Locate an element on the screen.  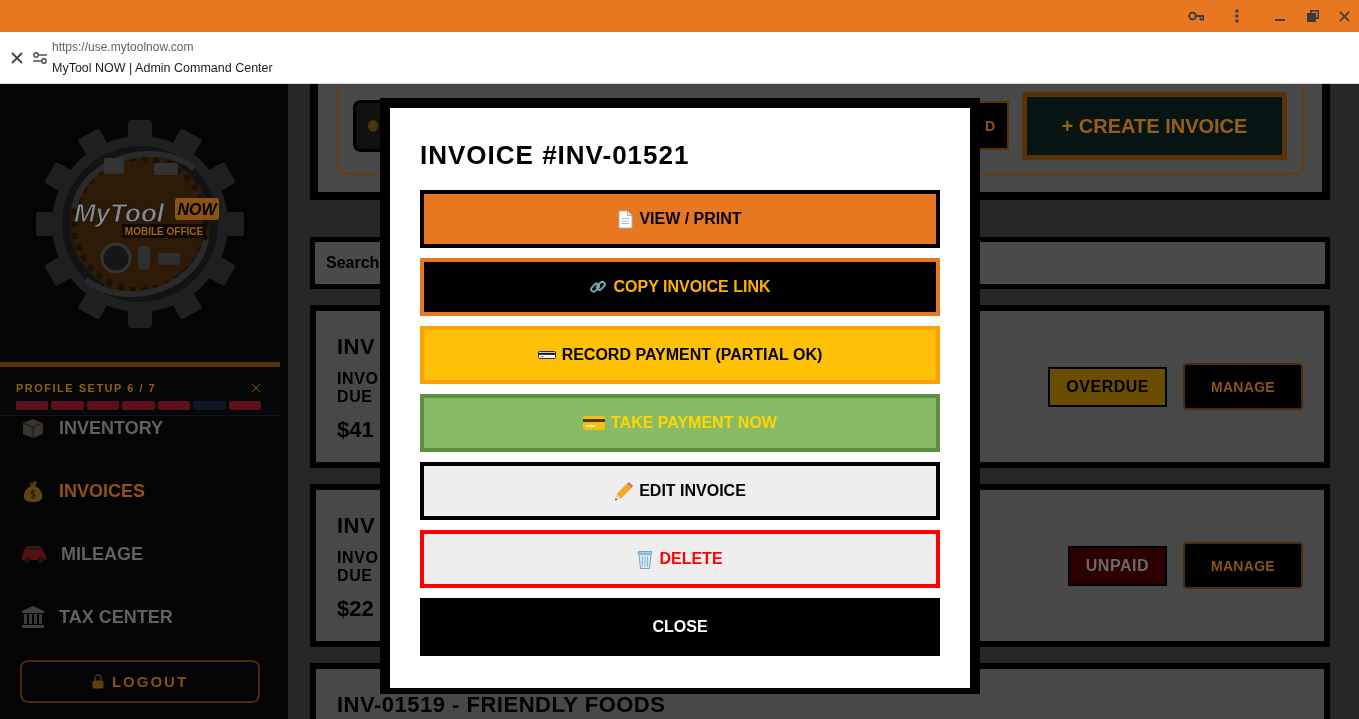
logo: MyTool NOW MOBILE OFFICE is located at coordinates (140, 224).